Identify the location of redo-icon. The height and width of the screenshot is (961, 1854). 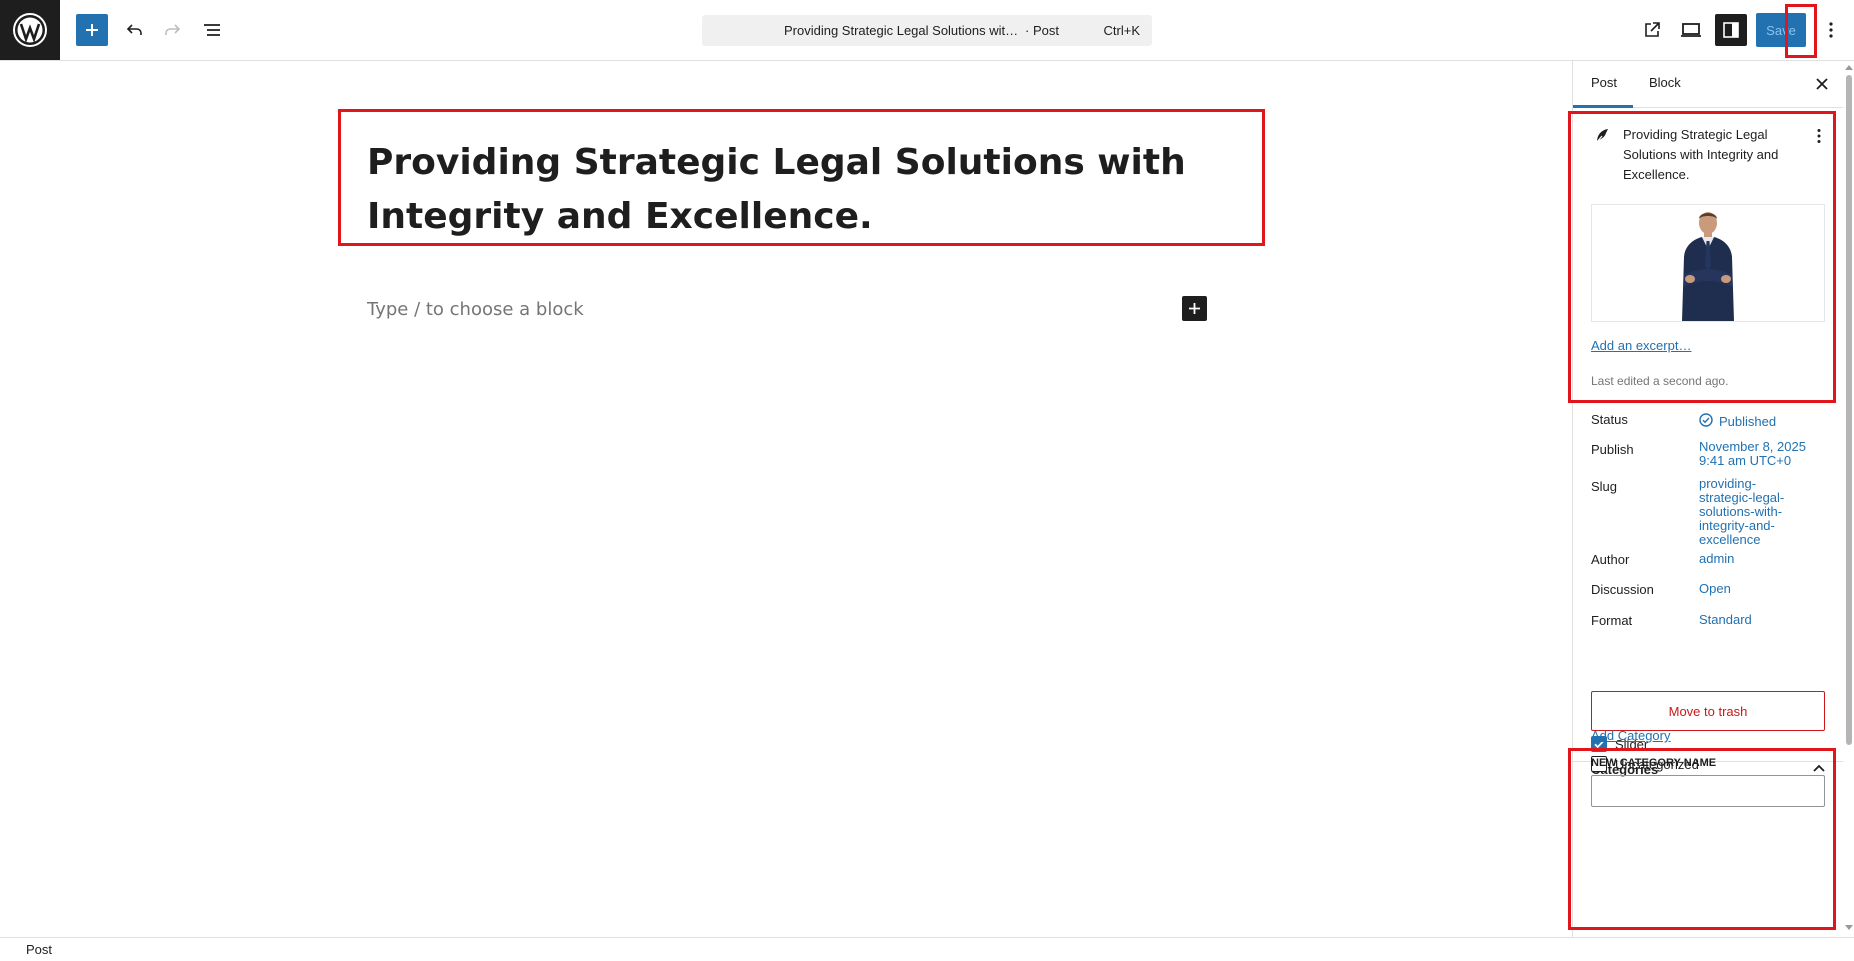
(172, 30).